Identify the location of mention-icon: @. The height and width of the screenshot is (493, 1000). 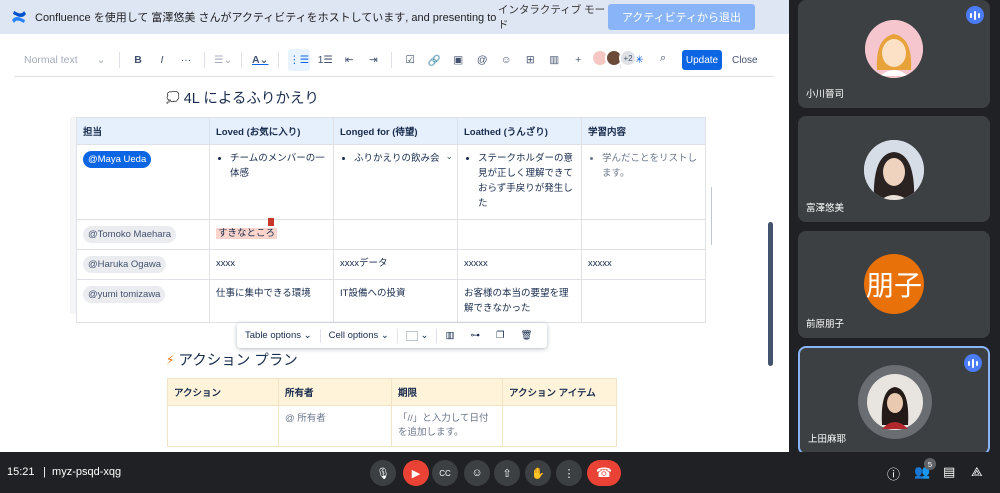
(482, 60).